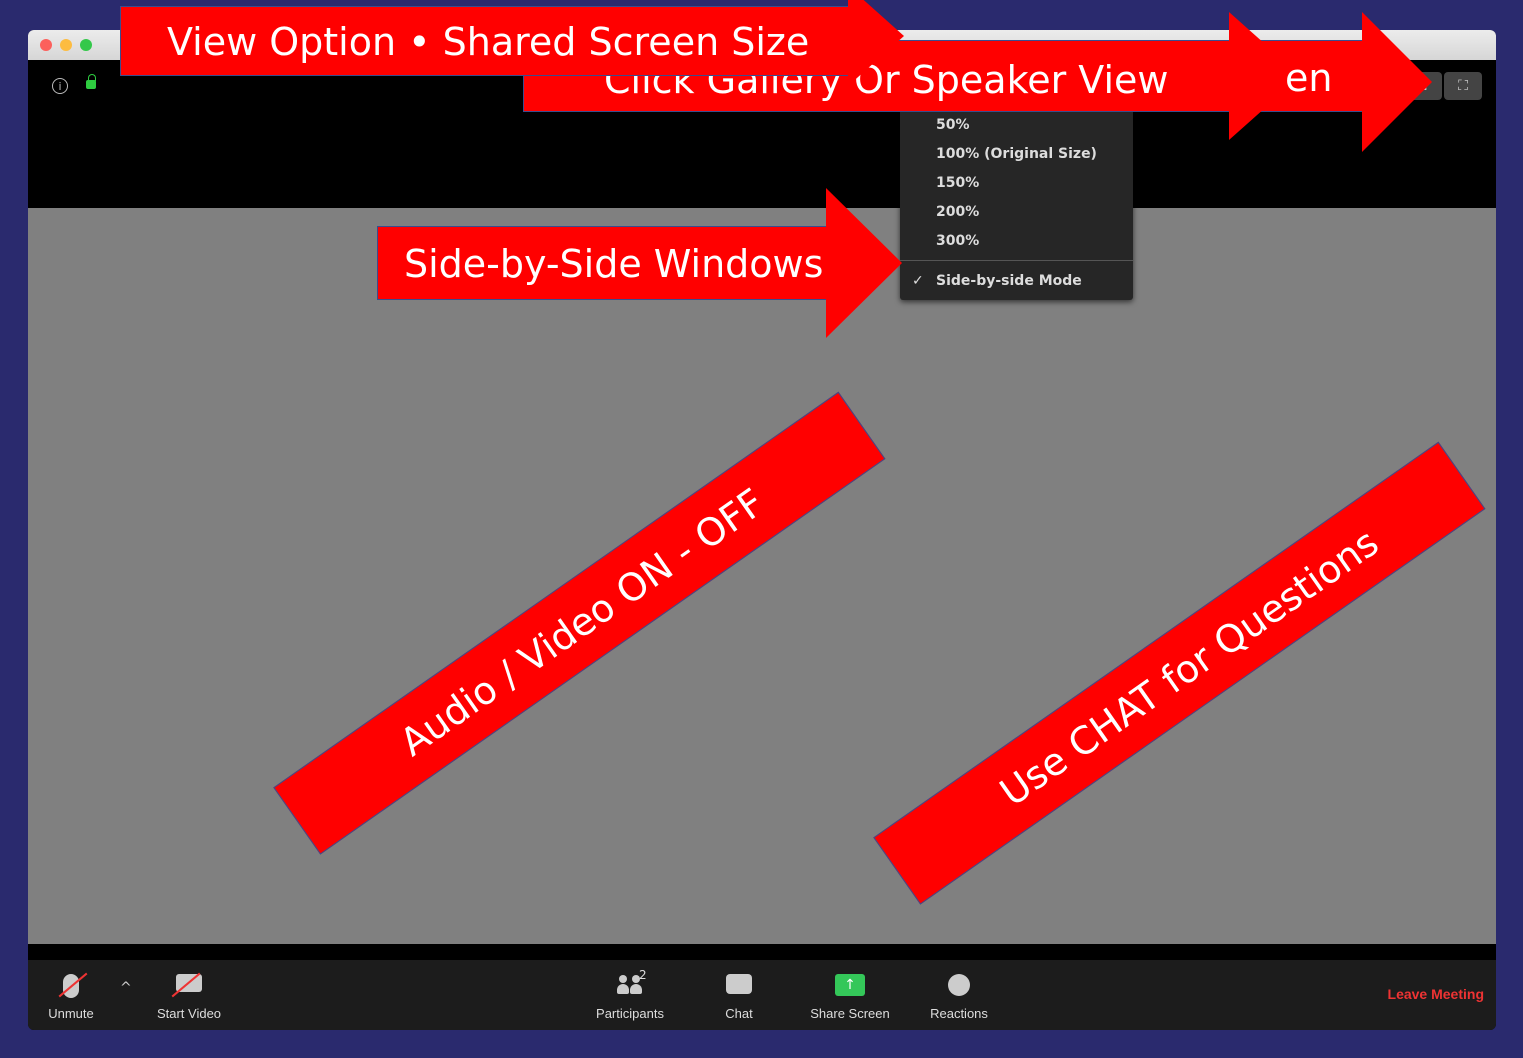 The image size is (1523, 1058). What do you see at coordinates (630, 995) in the screenshot?
I see `participants-button: 2 Participants` at bounding box center [630, 995].